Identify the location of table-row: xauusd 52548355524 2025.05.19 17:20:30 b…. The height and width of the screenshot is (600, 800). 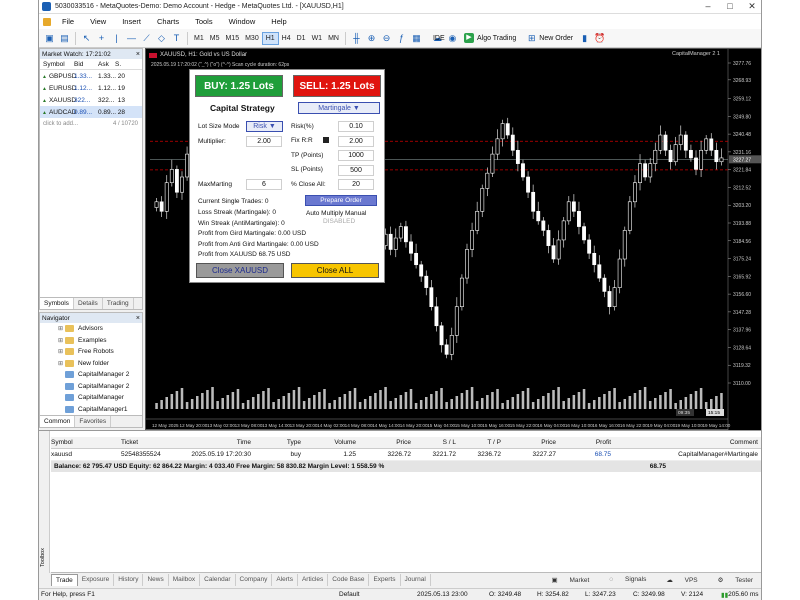
(406, 455).